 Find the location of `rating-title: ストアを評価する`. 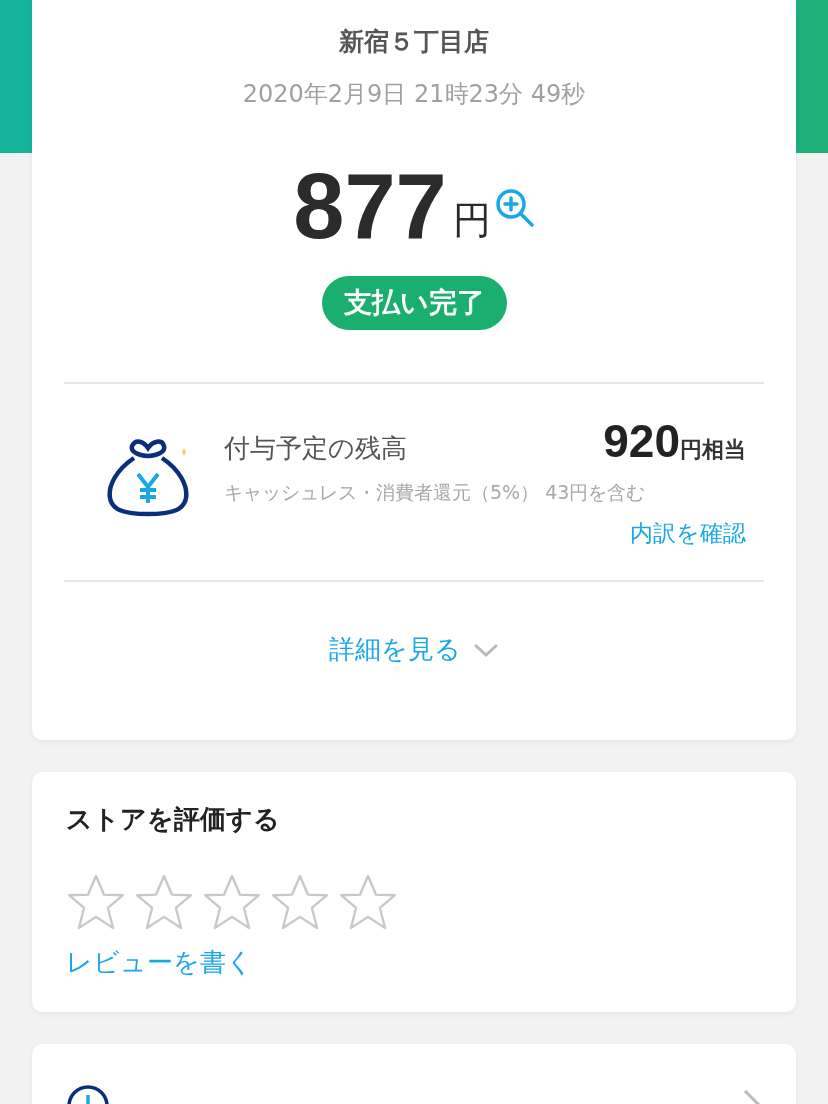

rating-title: ストアを評価する is located at coordinates (173, 819).